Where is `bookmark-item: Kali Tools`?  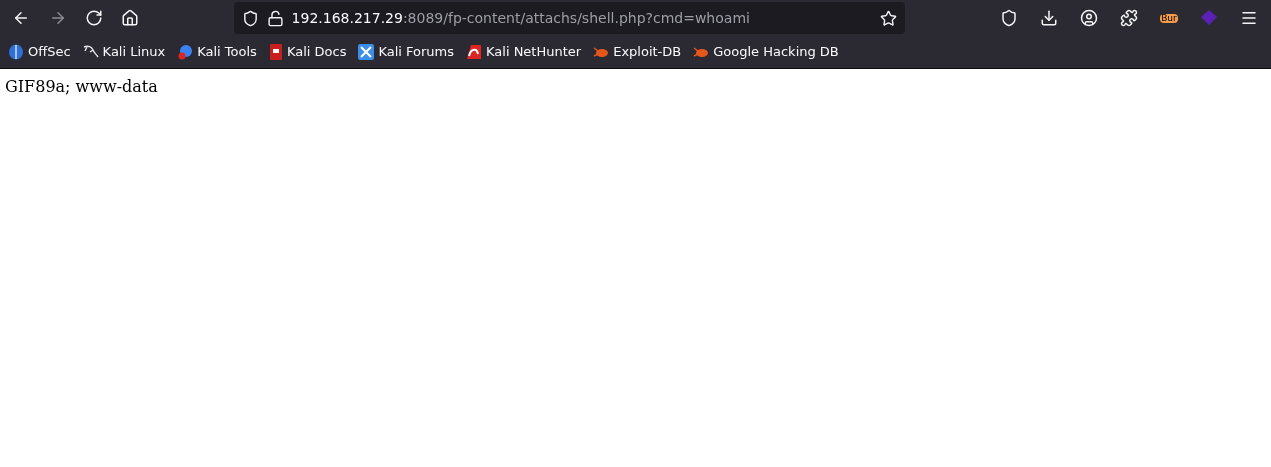 bookmark-item: Kali Tools is located at coordinates (217, 52).